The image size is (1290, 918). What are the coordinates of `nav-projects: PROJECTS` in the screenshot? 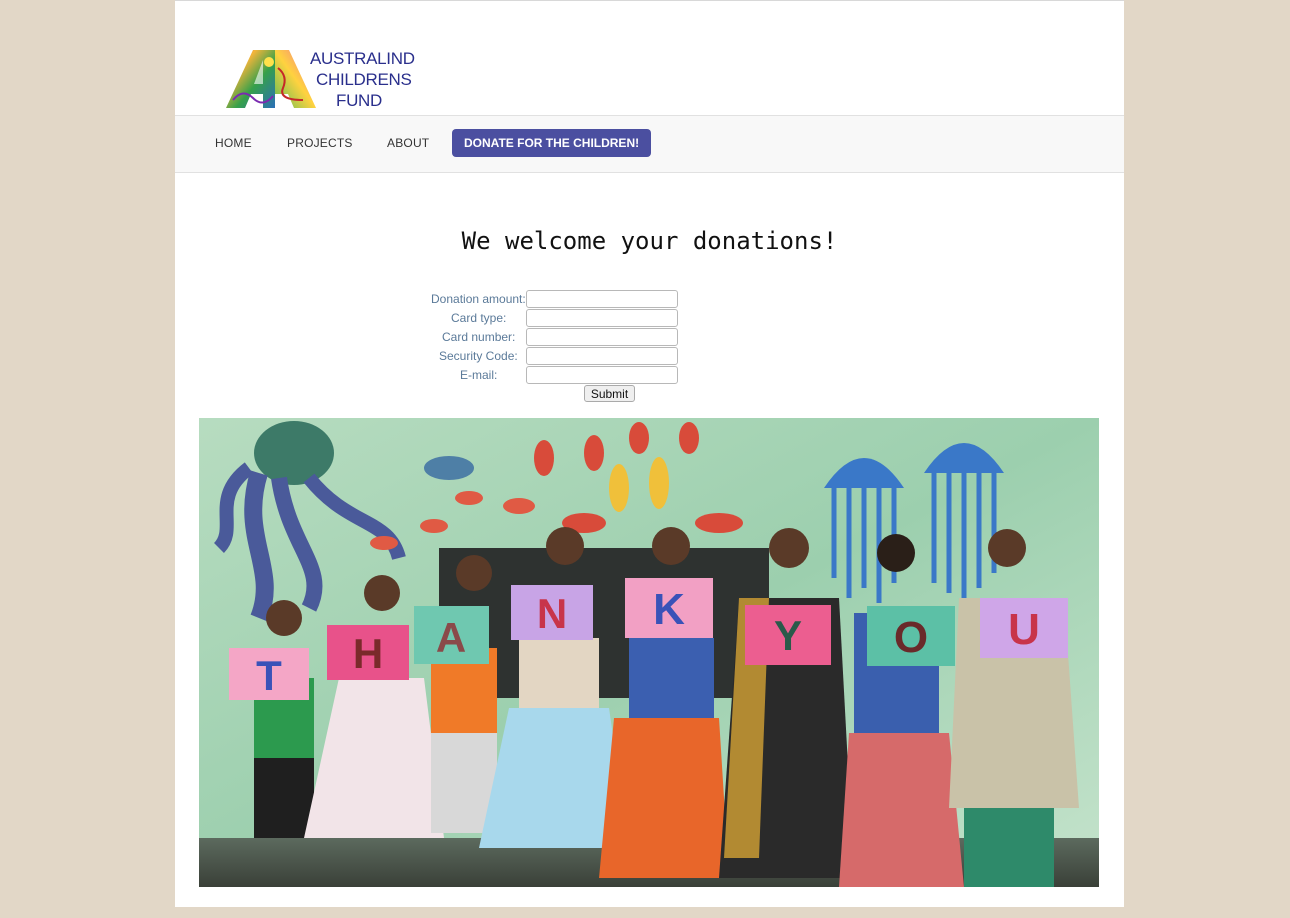 It's located at (320, 143).